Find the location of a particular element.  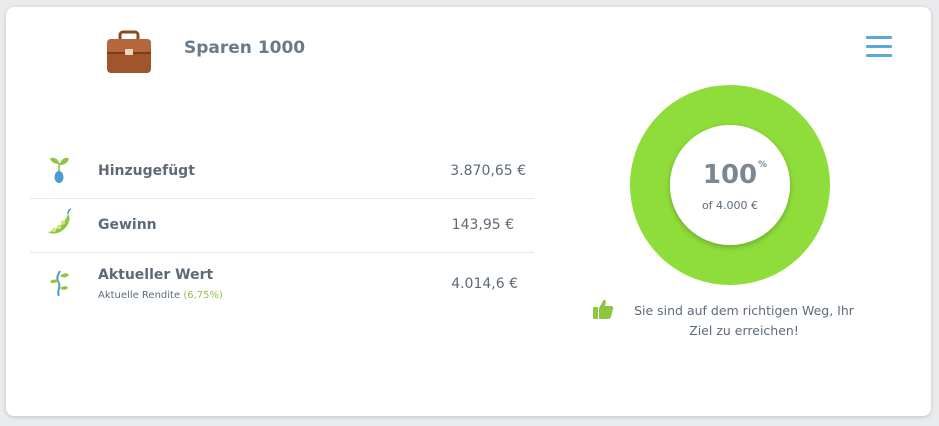

current-return-label: Aktuelle Rendite (6,75%) is located at coordinates (160, 295).